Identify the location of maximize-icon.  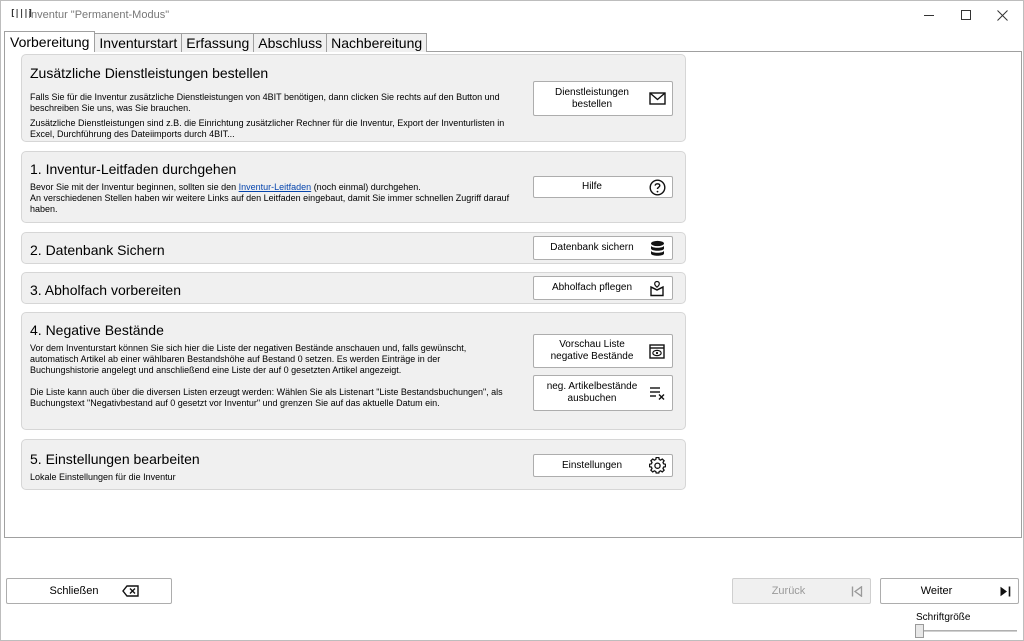
(966, 15).